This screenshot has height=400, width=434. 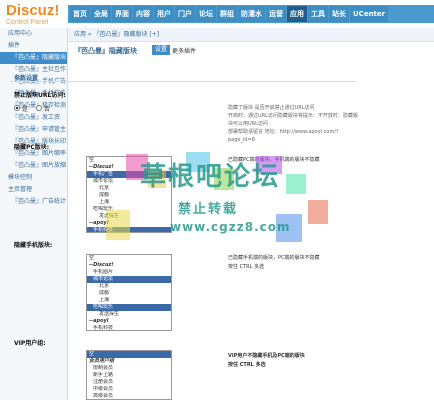 I want to click on radio-yes-option: 是, so click(x=21, y=108).